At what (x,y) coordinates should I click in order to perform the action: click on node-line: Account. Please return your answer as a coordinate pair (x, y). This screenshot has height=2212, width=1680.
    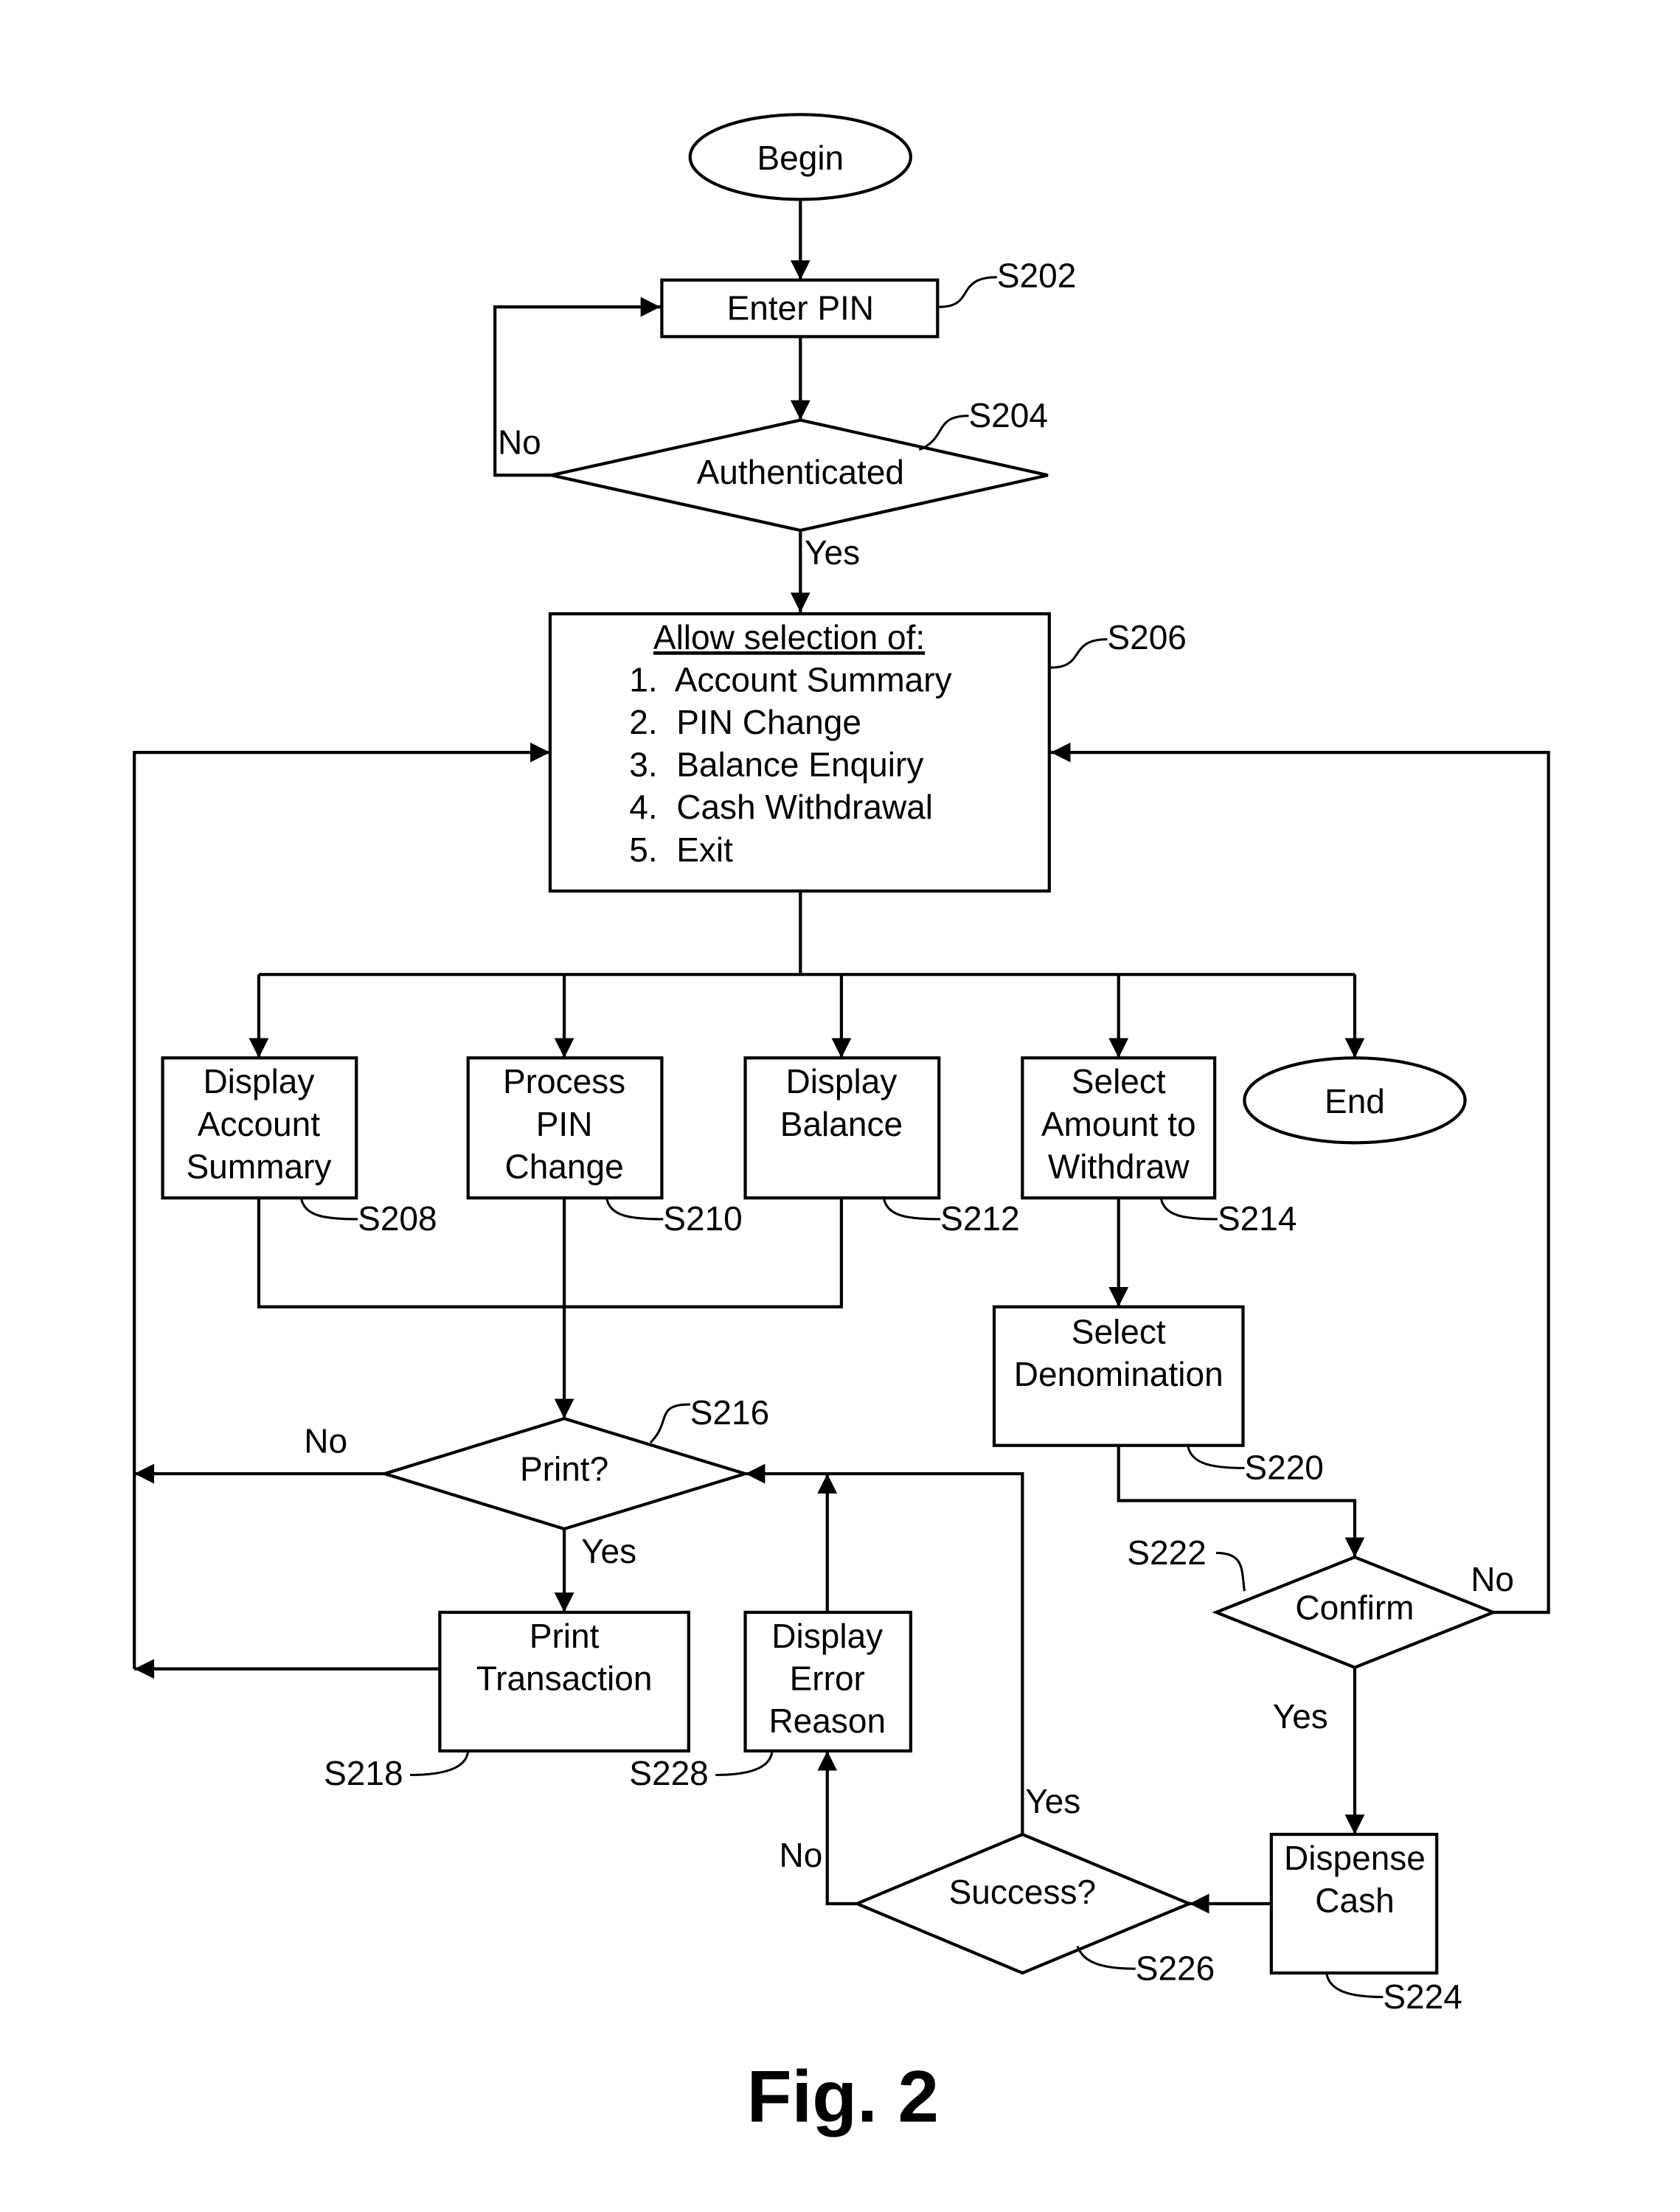
    Looking at the image, I should click on (259, 1124).